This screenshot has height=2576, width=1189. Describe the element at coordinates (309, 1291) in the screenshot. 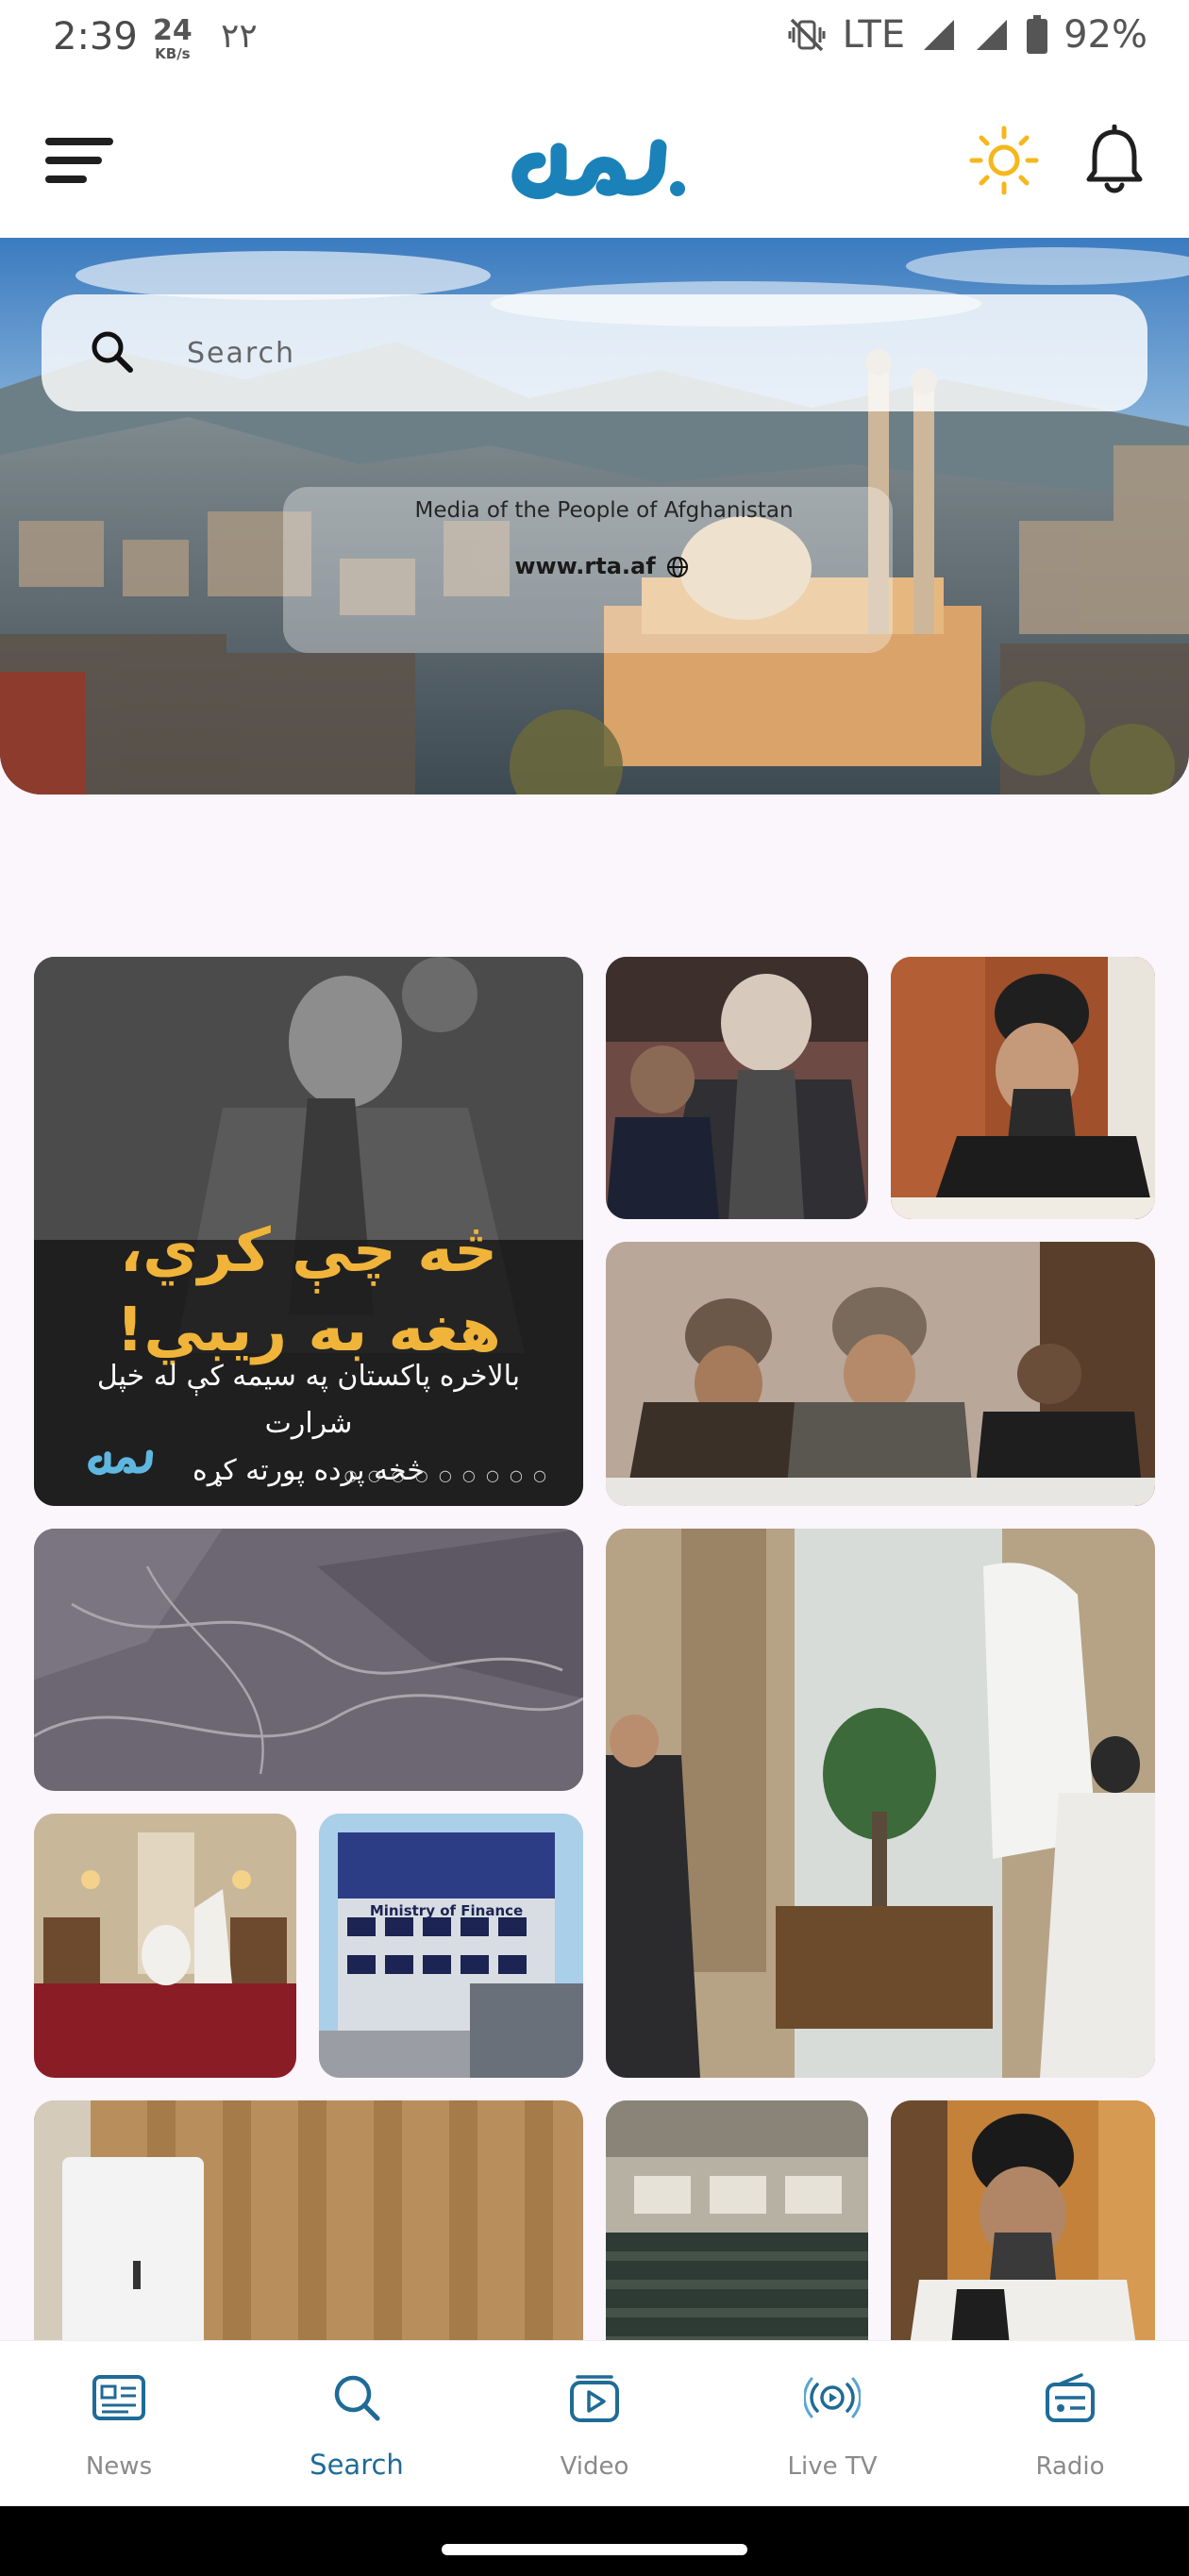

I see `featured-headline: څه چې کري، هغه به ريبي!` at that location.